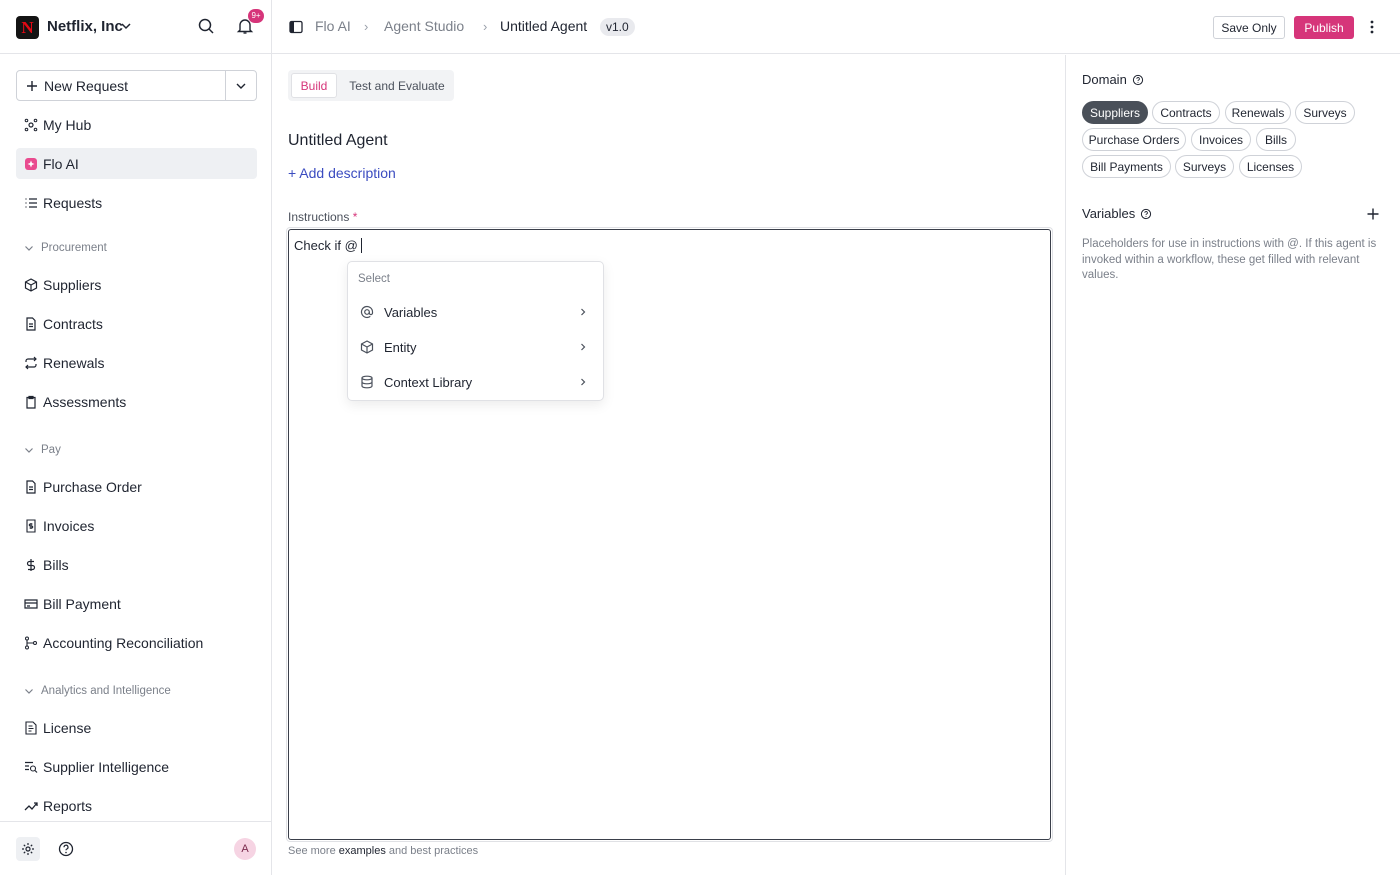 The width and height of the screenshot is (1400, 875). Describe the element at coordinates (1324, 27) in the screenshot. I see `publish-button: Publish` at that location.